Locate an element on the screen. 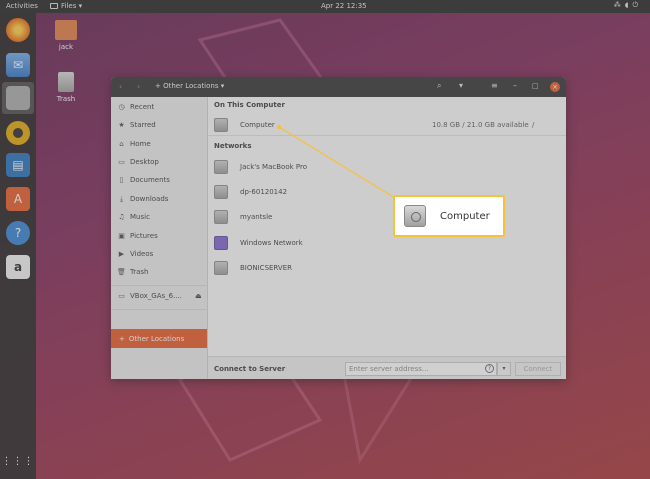 This screenshot has width=650, height=479. back-icon: ‹ is located at coordinates (120, 86).